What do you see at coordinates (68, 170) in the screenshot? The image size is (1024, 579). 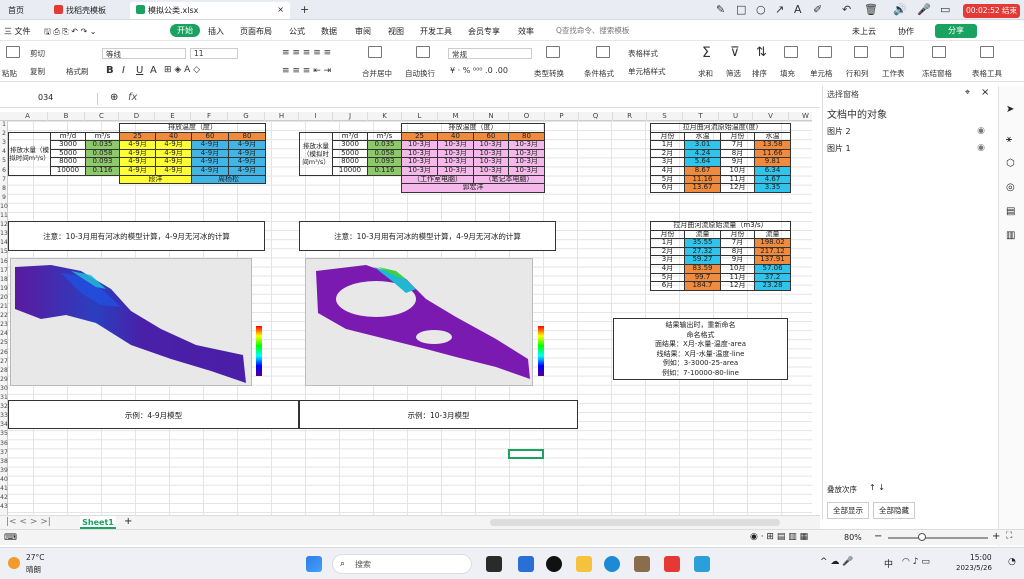 I see `t1-cell: 10000` at bounding box center [68, 170].